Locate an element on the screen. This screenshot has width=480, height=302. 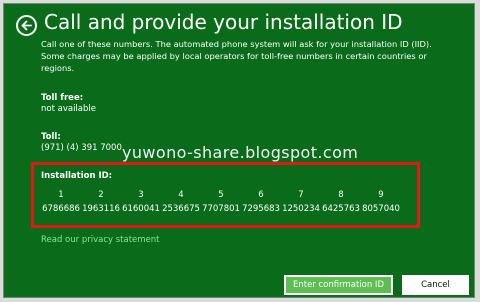
iid-group-value: 8057040 is located at coordinates (381, 209).